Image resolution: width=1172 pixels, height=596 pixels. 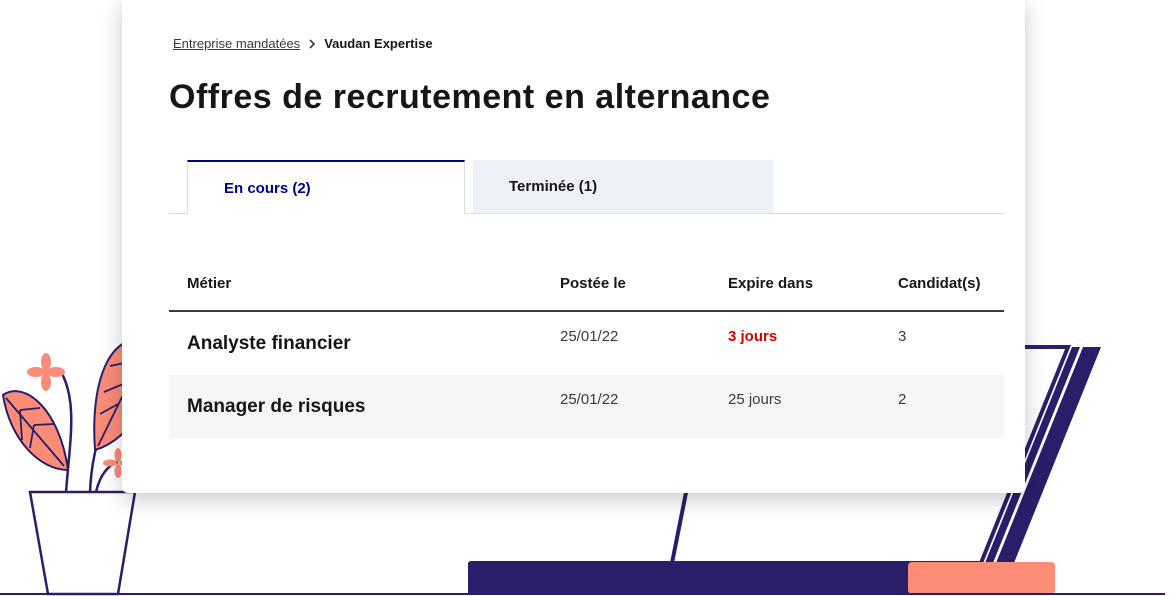 What do you see at coordinates (470, 97) in the screenshot?
I see `page-title: Offres de recrutement en alternance` at bounding box center [470, 97].